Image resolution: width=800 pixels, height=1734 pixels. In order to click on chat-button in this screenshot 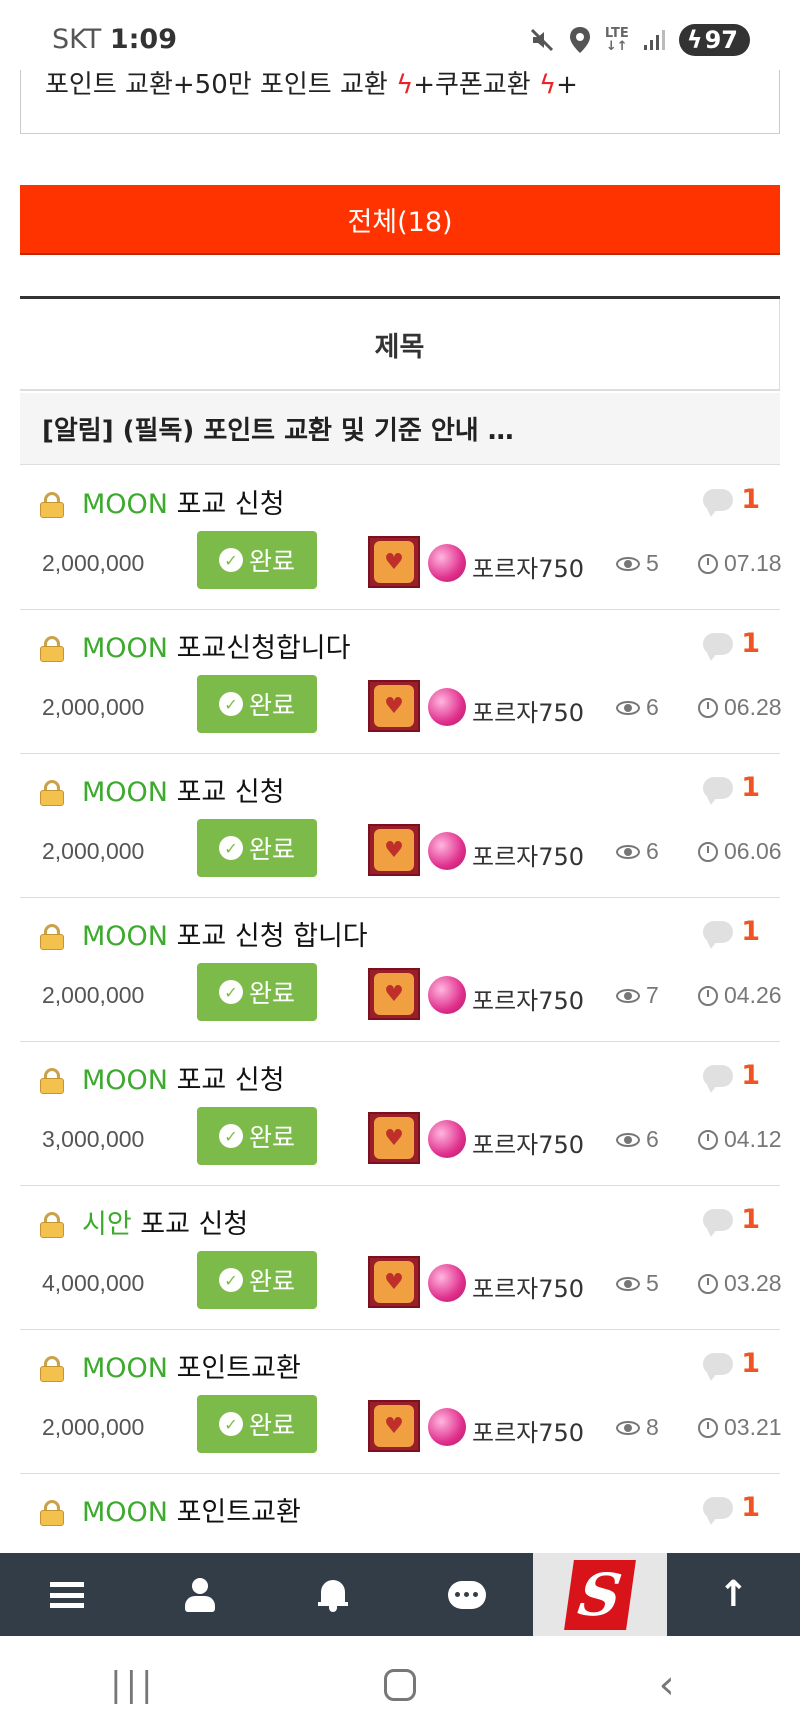, I will do `click(466, 1594)`.